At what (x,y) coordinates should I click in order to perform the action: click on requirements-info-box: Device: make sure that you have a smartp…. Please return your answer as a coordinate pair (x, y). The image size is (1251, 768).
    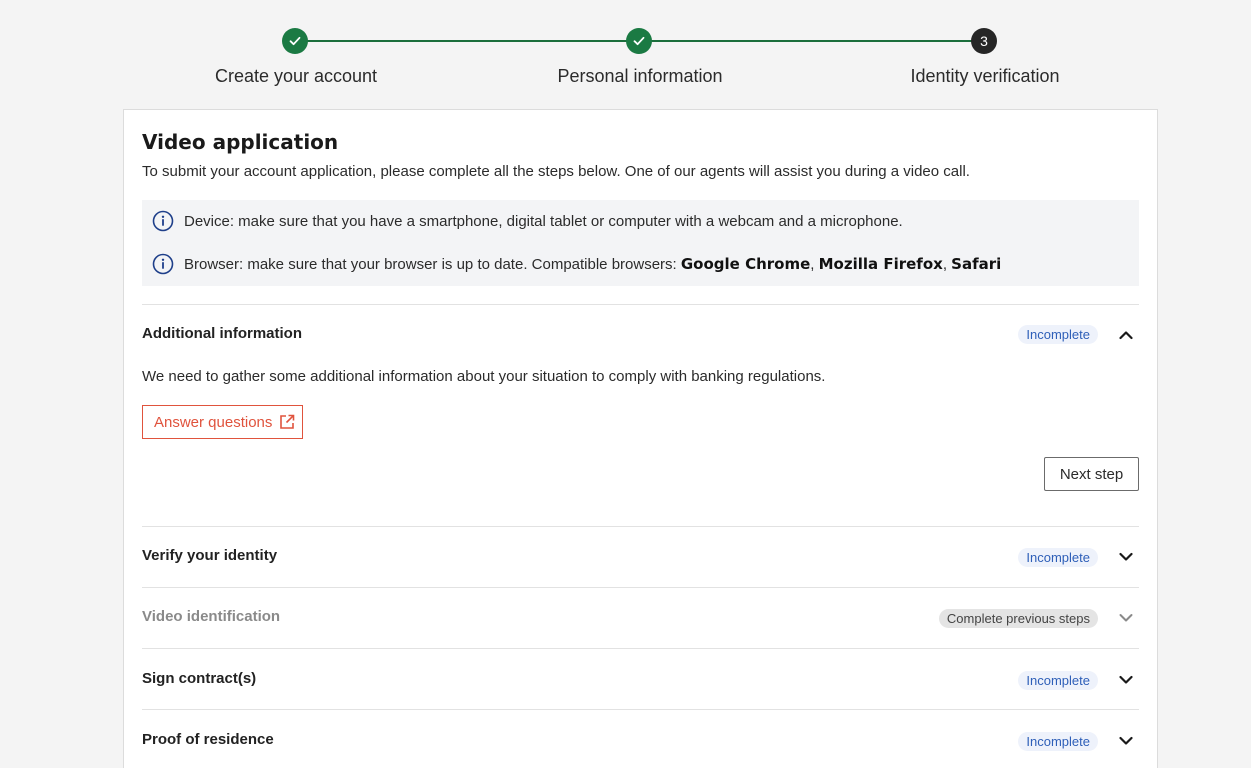
    Looking at the image, I should click on (640, 243).